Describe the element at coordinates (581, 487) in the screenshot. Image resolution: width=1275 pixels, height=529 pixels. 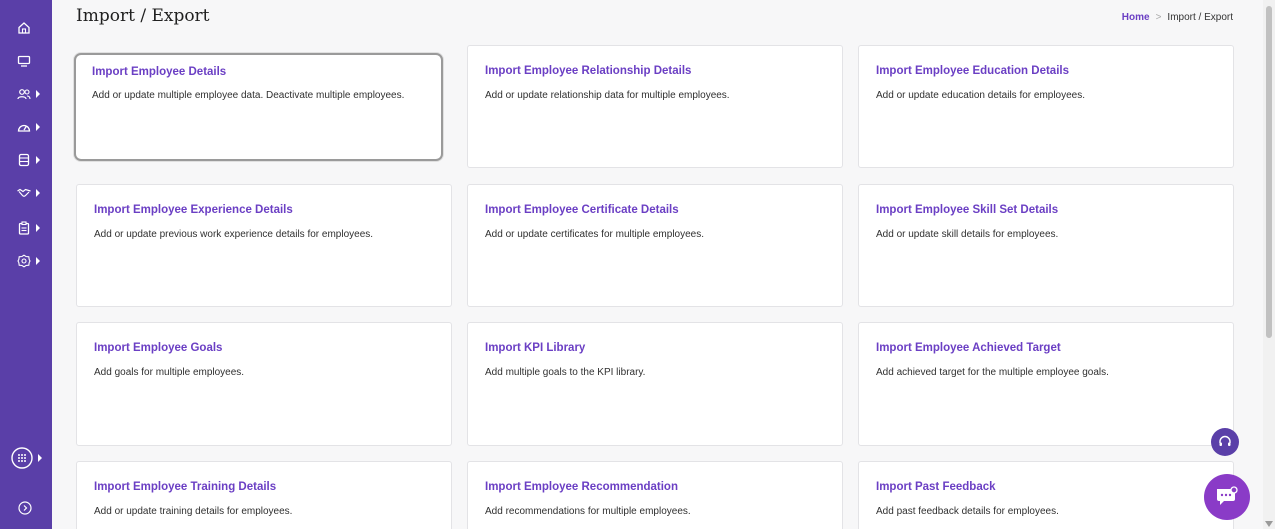
I see `card-title: Import Employee Recommendation` at that location.